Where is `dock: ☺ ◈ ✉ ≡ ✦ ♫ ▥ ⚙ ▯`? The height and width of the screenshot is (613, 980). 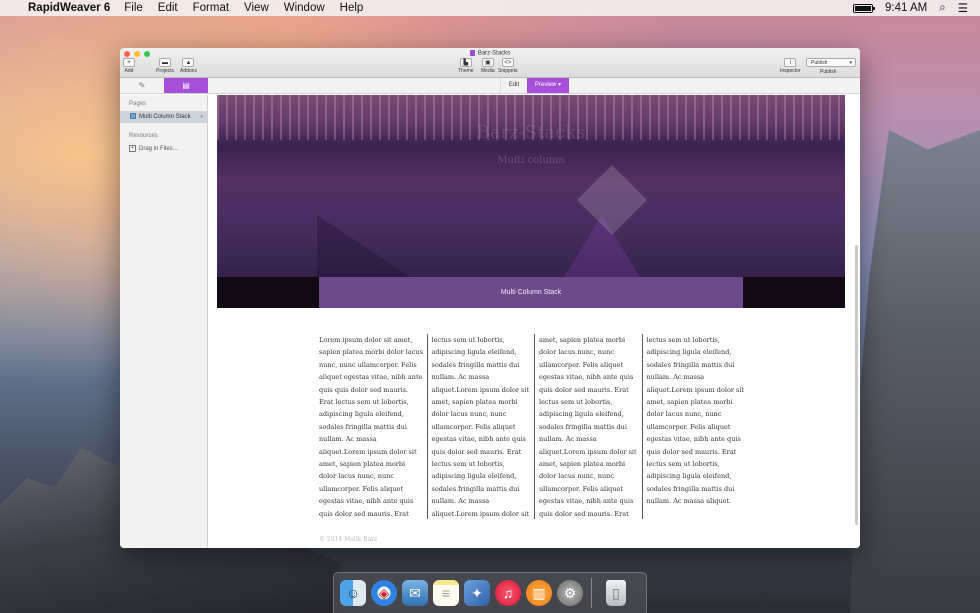 dock: ☺ ◈ ✉ ≡ ✦ ♫ ▥ ⚙ ▯ is located at coordinates (490, 592).